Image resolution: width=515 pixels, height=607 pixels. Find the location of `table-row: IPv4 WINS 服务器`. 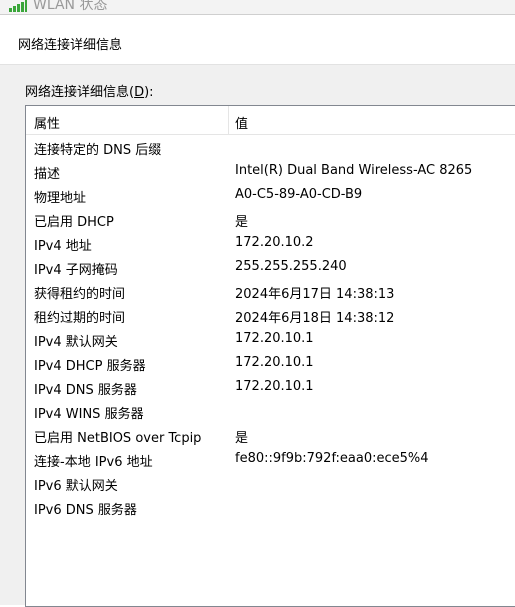

table-row: IPv4 WINS 服务器 is located at coordinates (270, 411).